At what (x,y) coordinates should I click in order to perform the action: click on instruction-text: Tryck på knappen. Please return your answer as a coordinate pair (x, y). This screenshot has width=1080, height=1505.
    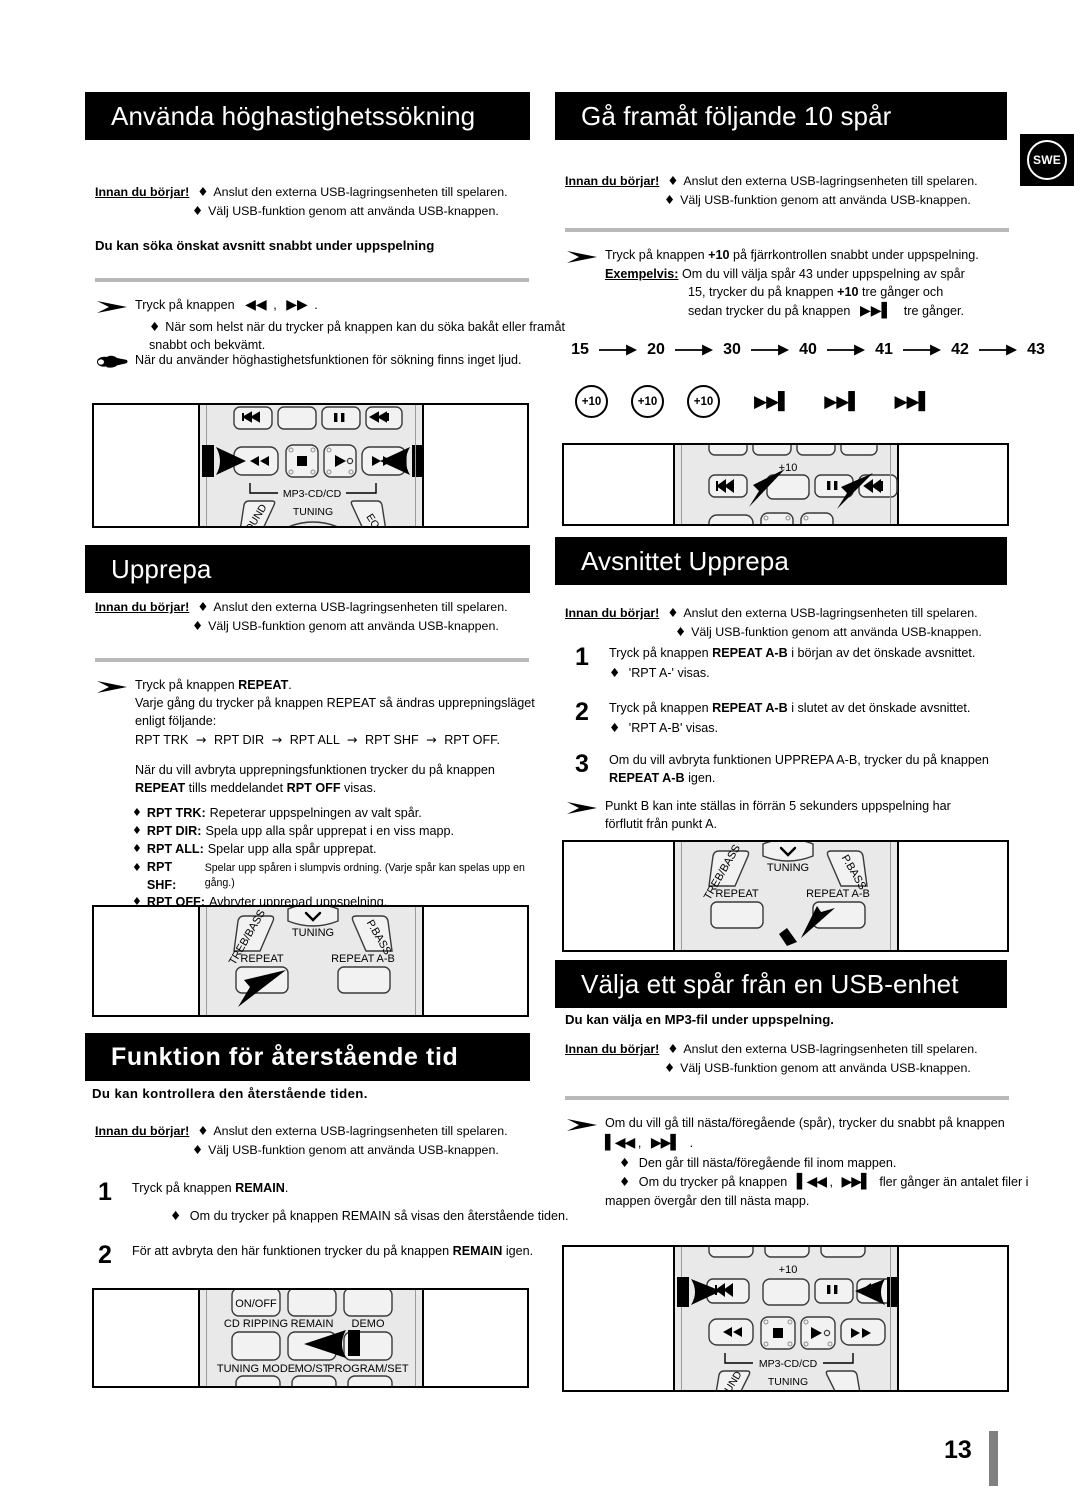
    Looking at the image, I should click on (185, 305).